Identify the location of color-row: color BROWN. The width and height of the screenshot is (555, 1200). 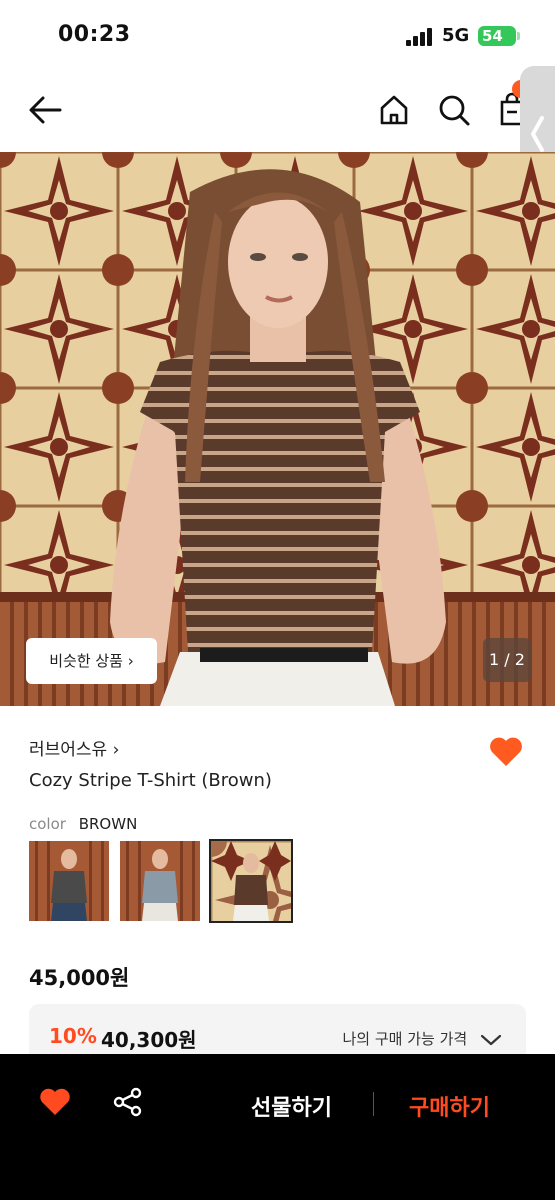
(83, 824).